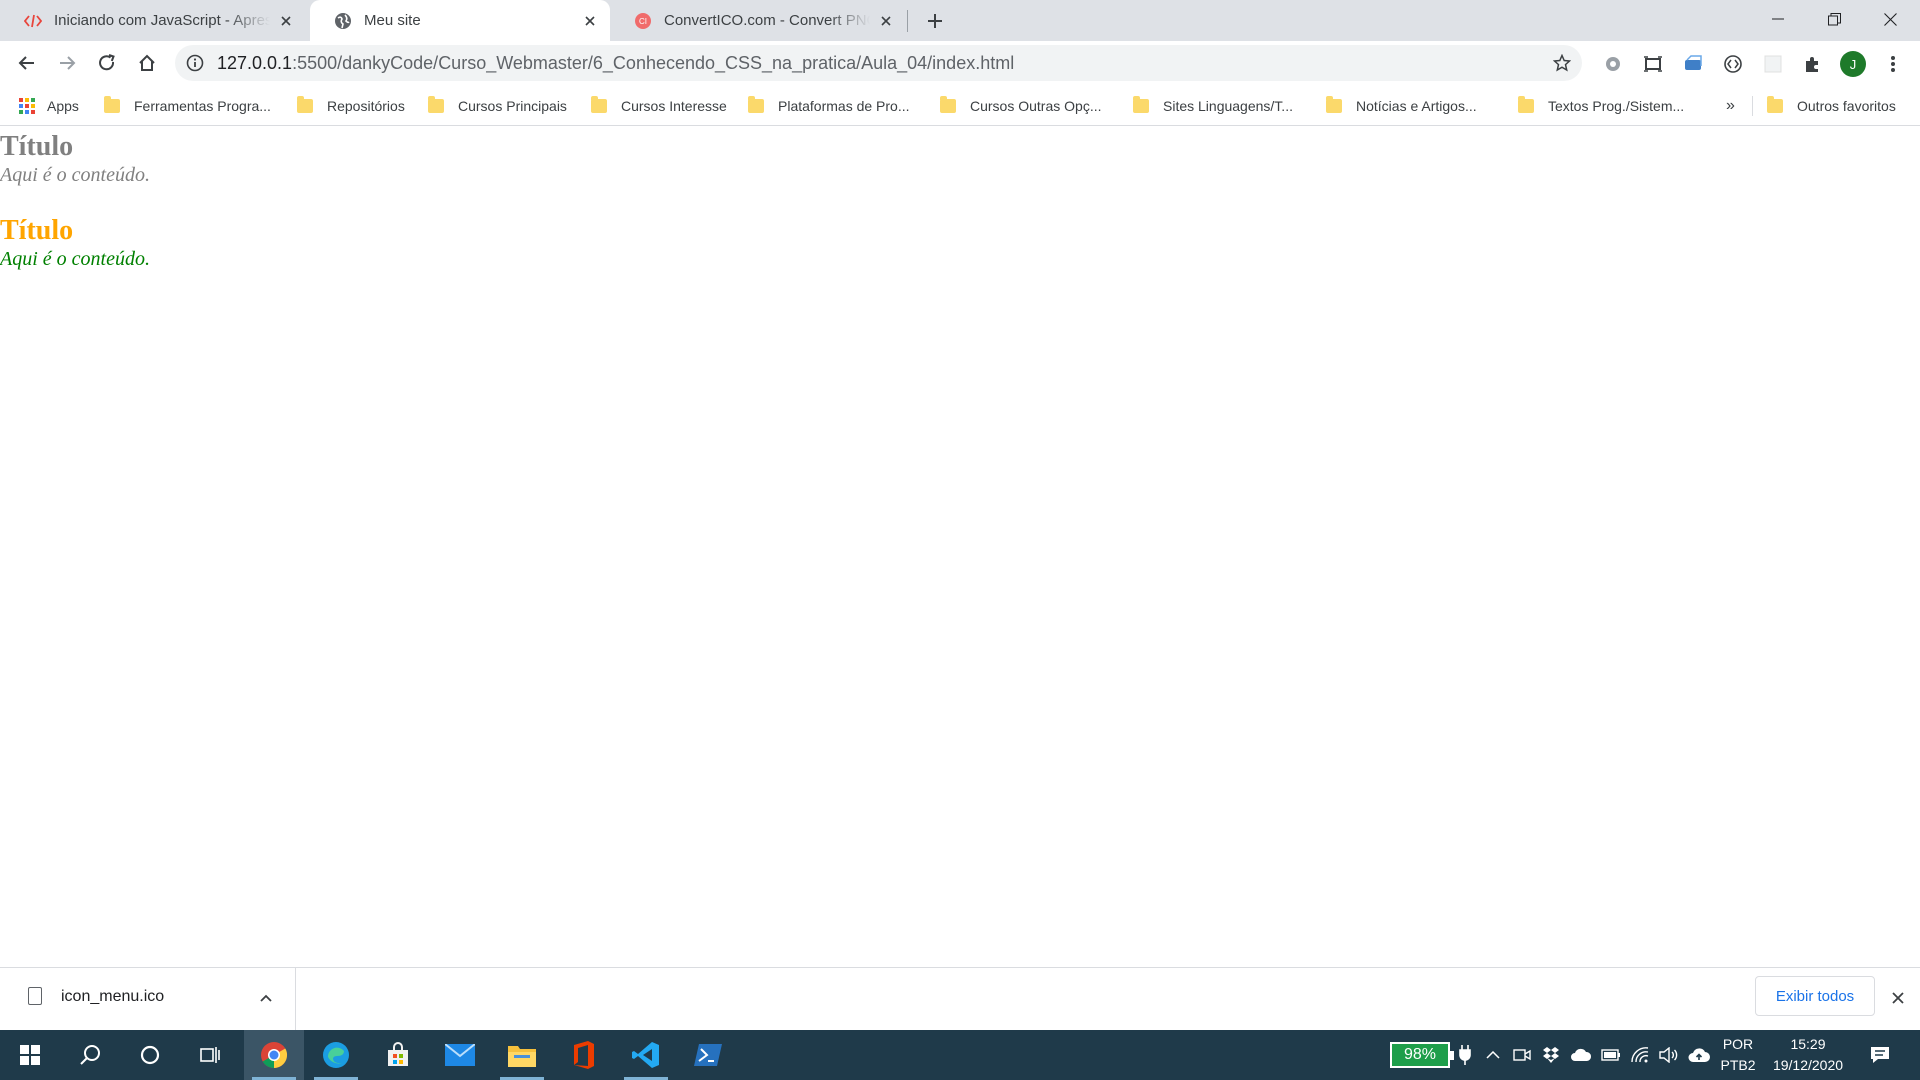  Describe the element at coordinates (27, 63) in the screenshot. I see `back-button` at that location.